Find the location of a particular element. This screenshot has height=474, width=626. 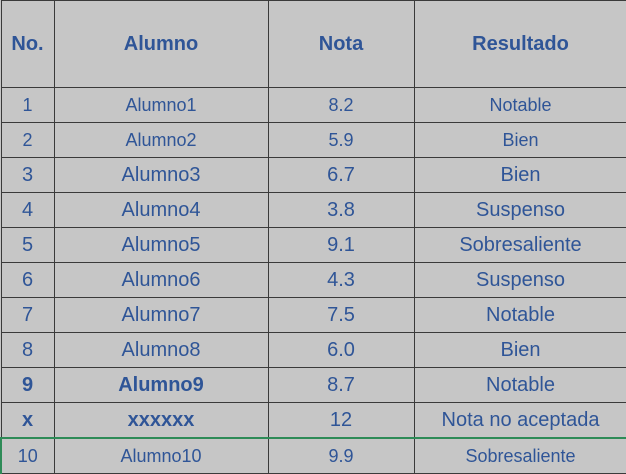

cell-nota: 4.3 is located at coordinates (341, 280).